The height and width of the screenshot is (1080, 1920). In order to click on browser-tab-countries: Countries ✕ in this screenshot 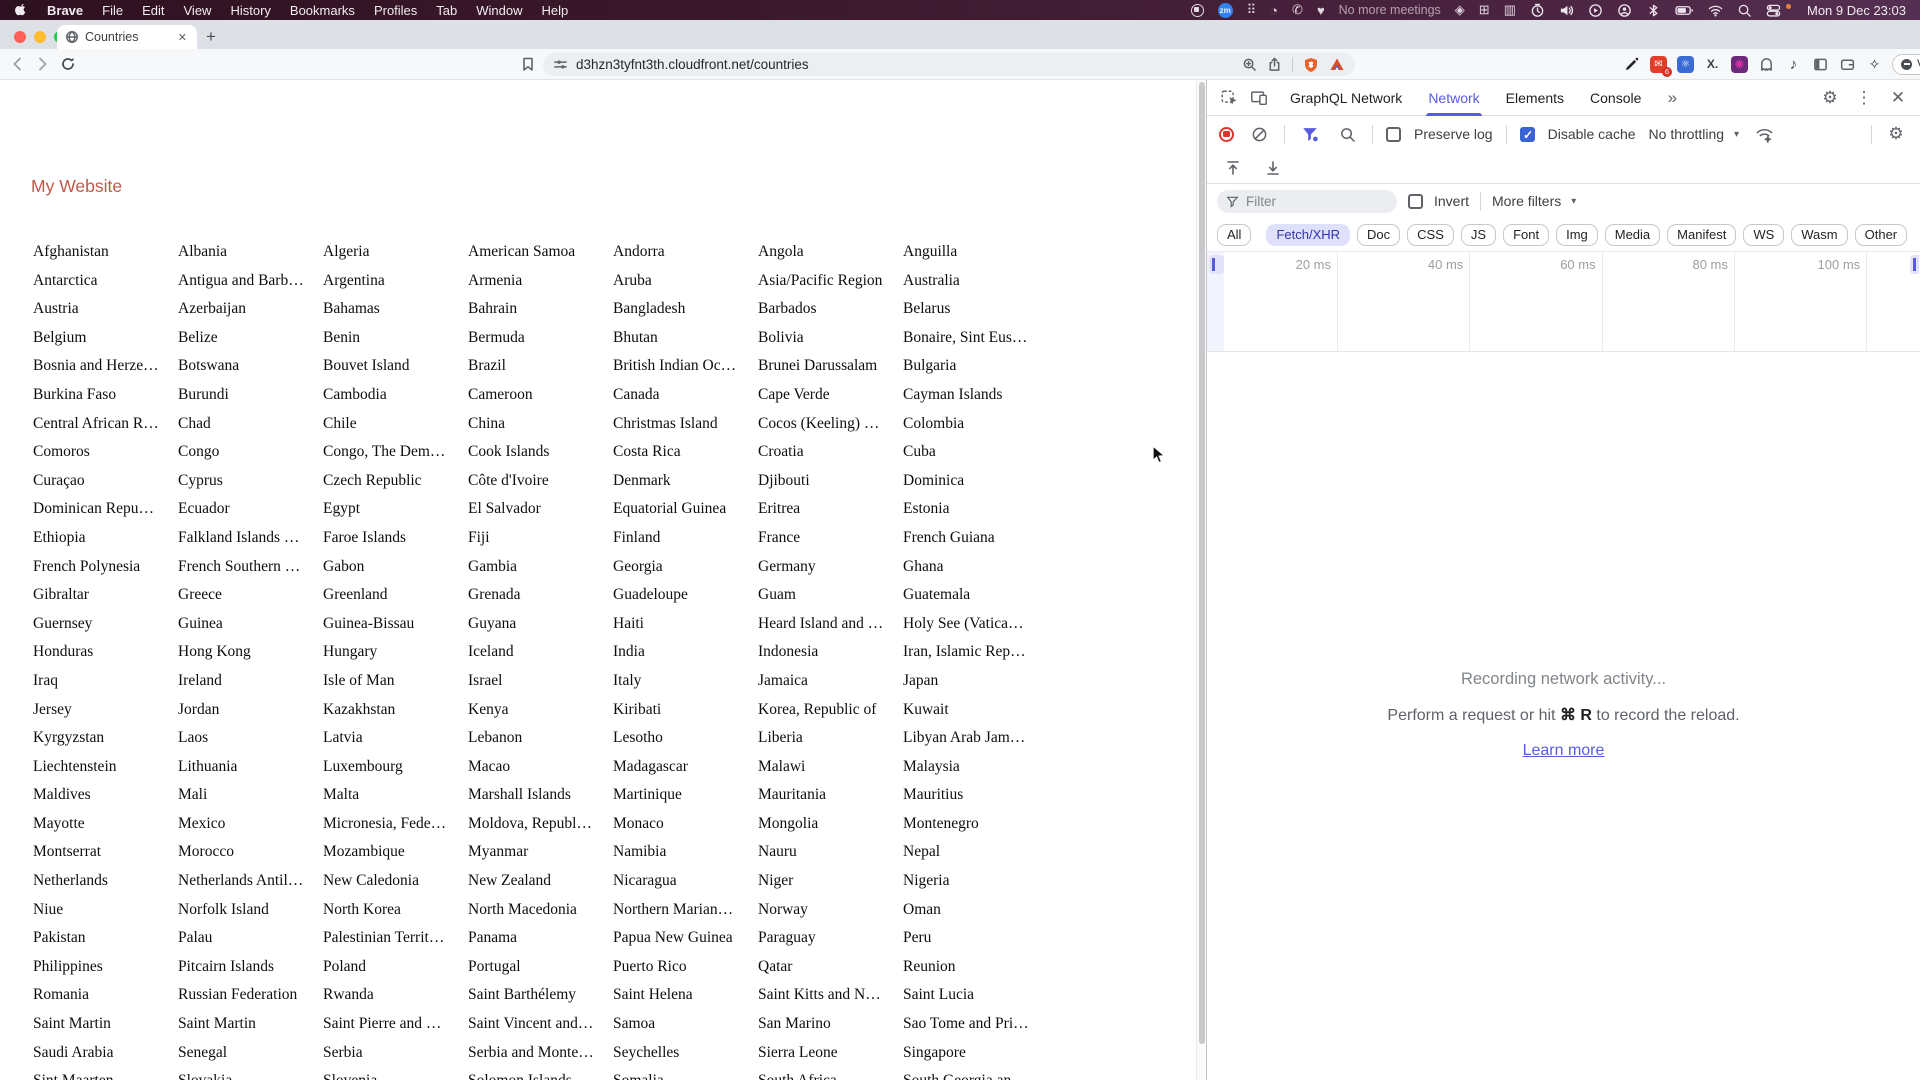, I will do `click(127, 37)`.